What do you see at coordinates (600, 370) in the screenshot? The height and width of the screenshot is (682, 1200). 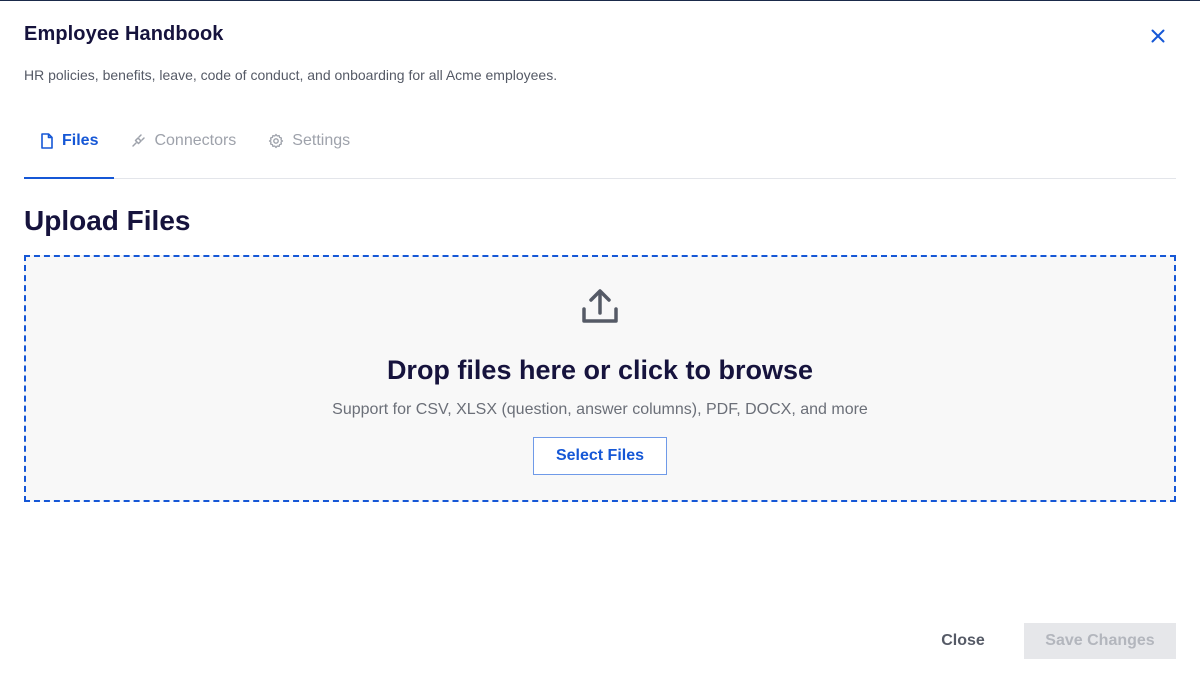 I see `dropzone-title: Drop files here or click to browse` at bounding box center [600, 370].